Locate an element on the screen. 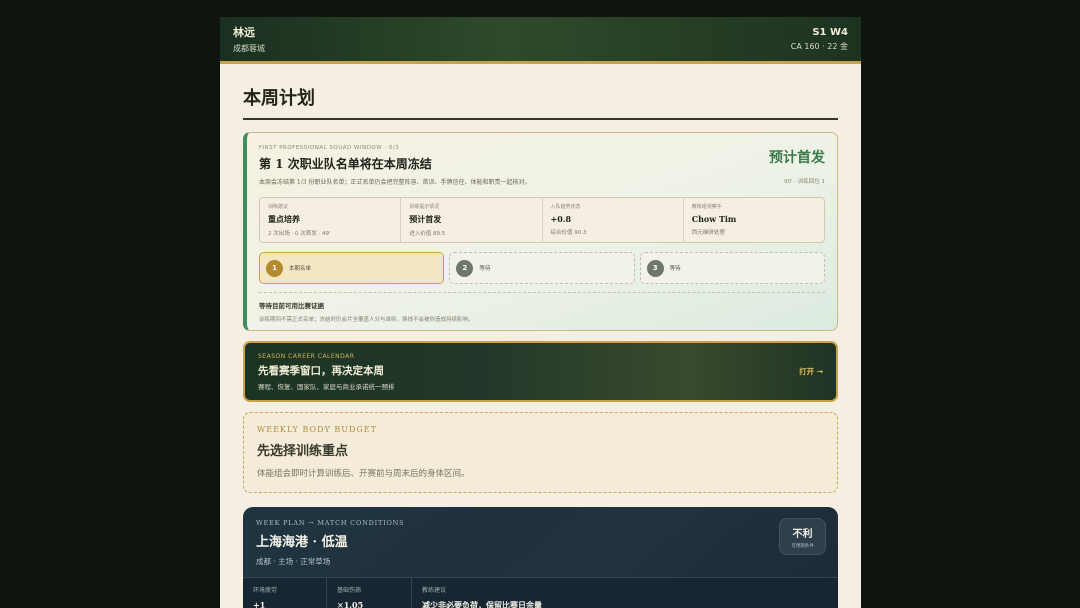  stat-cell: 教练组观察手 Chow Tim 西元梯研处理 is located at coordinates (754, 220).